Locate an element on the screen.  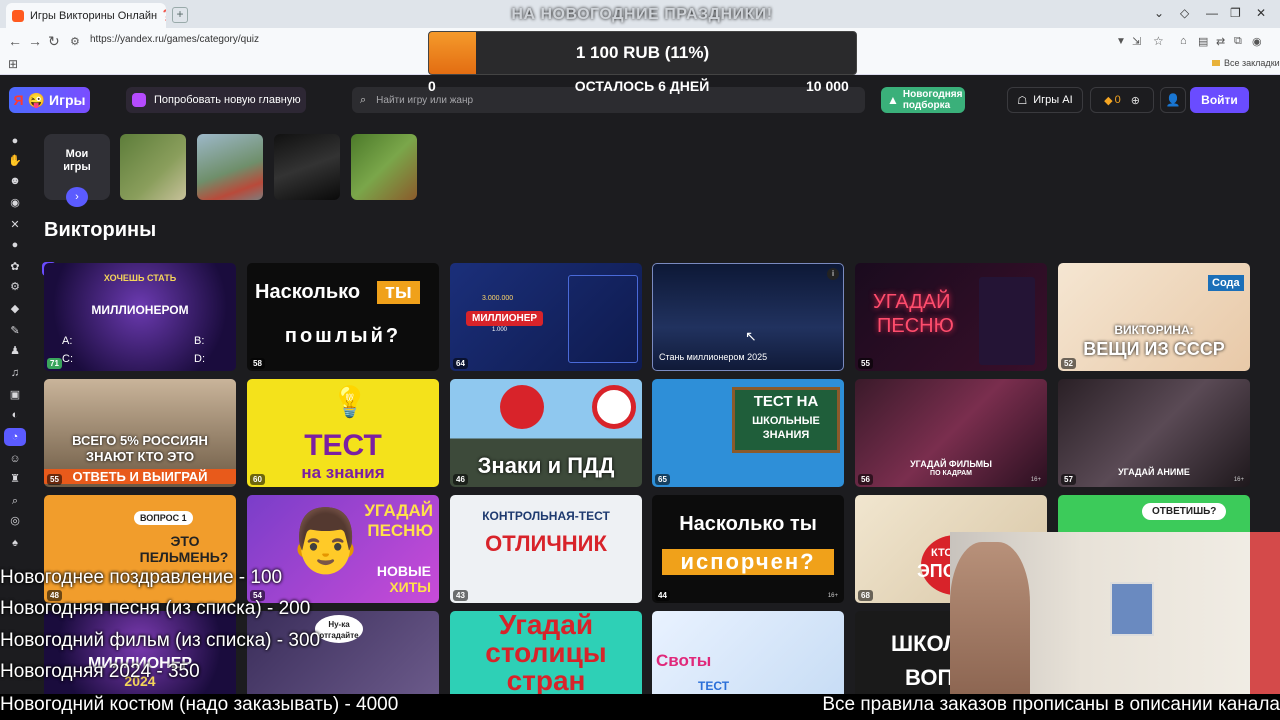
card-text: ОТВЕТИШЬ? is located at coordinates (1184, 511).